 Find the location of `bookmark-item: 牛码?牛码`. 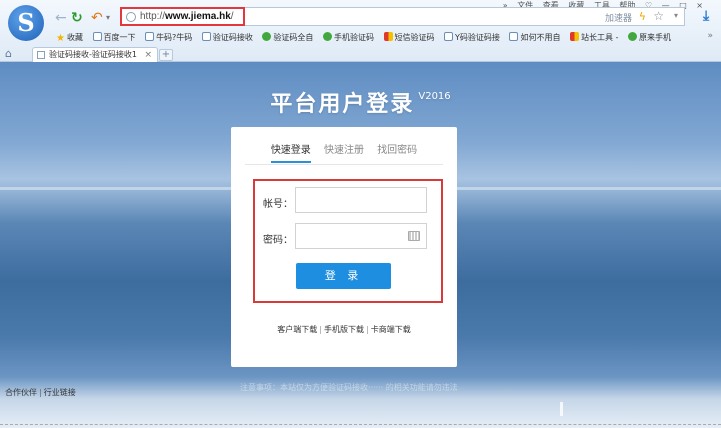

bookmark-item: 牛码?牛码 is located at coordinates (168, 38).